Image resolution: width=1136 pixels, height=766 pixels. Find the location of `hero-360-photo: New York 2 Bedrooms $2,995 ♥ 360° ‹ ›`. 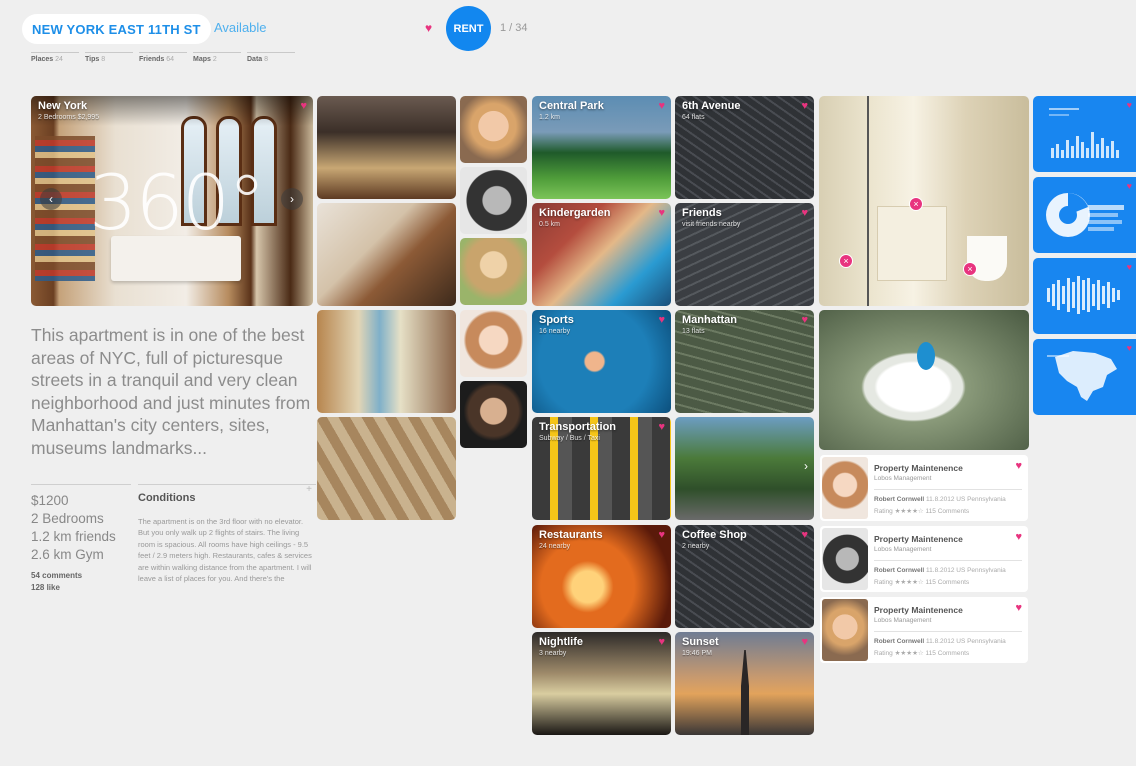

hero-360-photo: New York 2 Bedrooms $2,995 ♥ 360° ‹ › is located at coordinates (172, 201).